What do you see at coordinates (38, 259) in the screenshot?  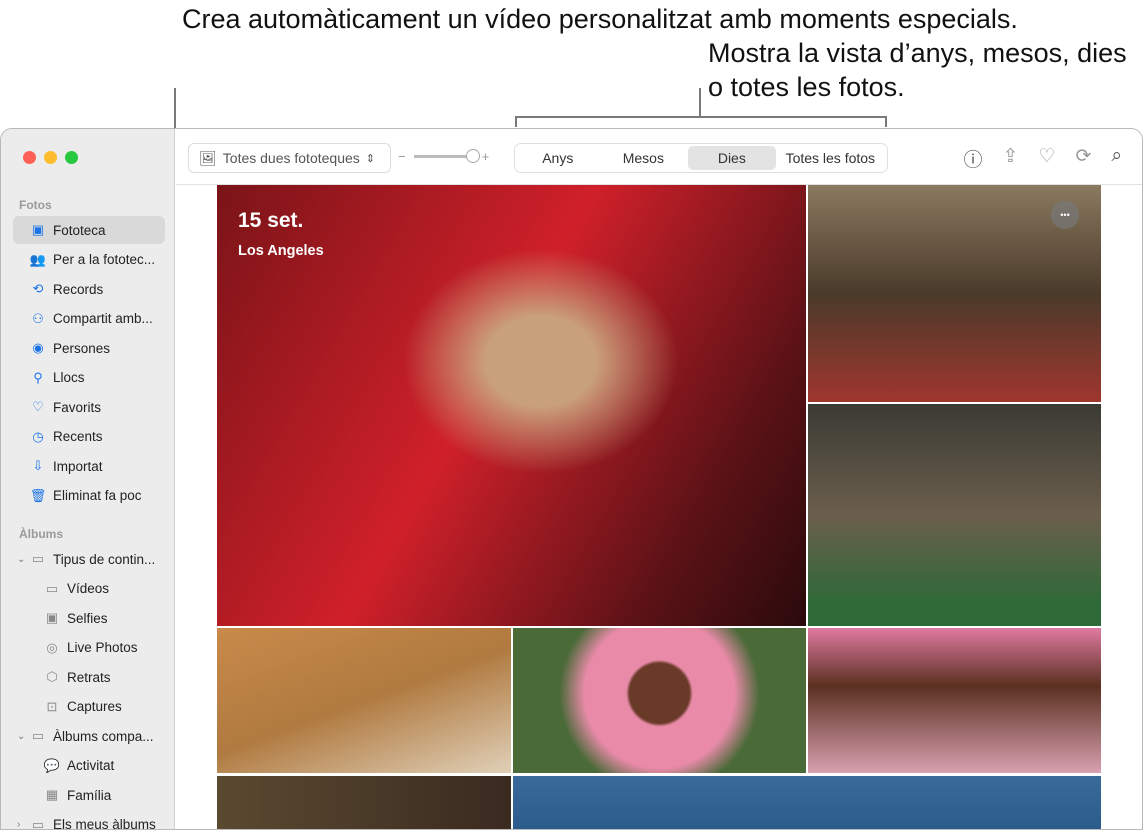 I see `people-icon: 👥` at bounding box center [38, 259].